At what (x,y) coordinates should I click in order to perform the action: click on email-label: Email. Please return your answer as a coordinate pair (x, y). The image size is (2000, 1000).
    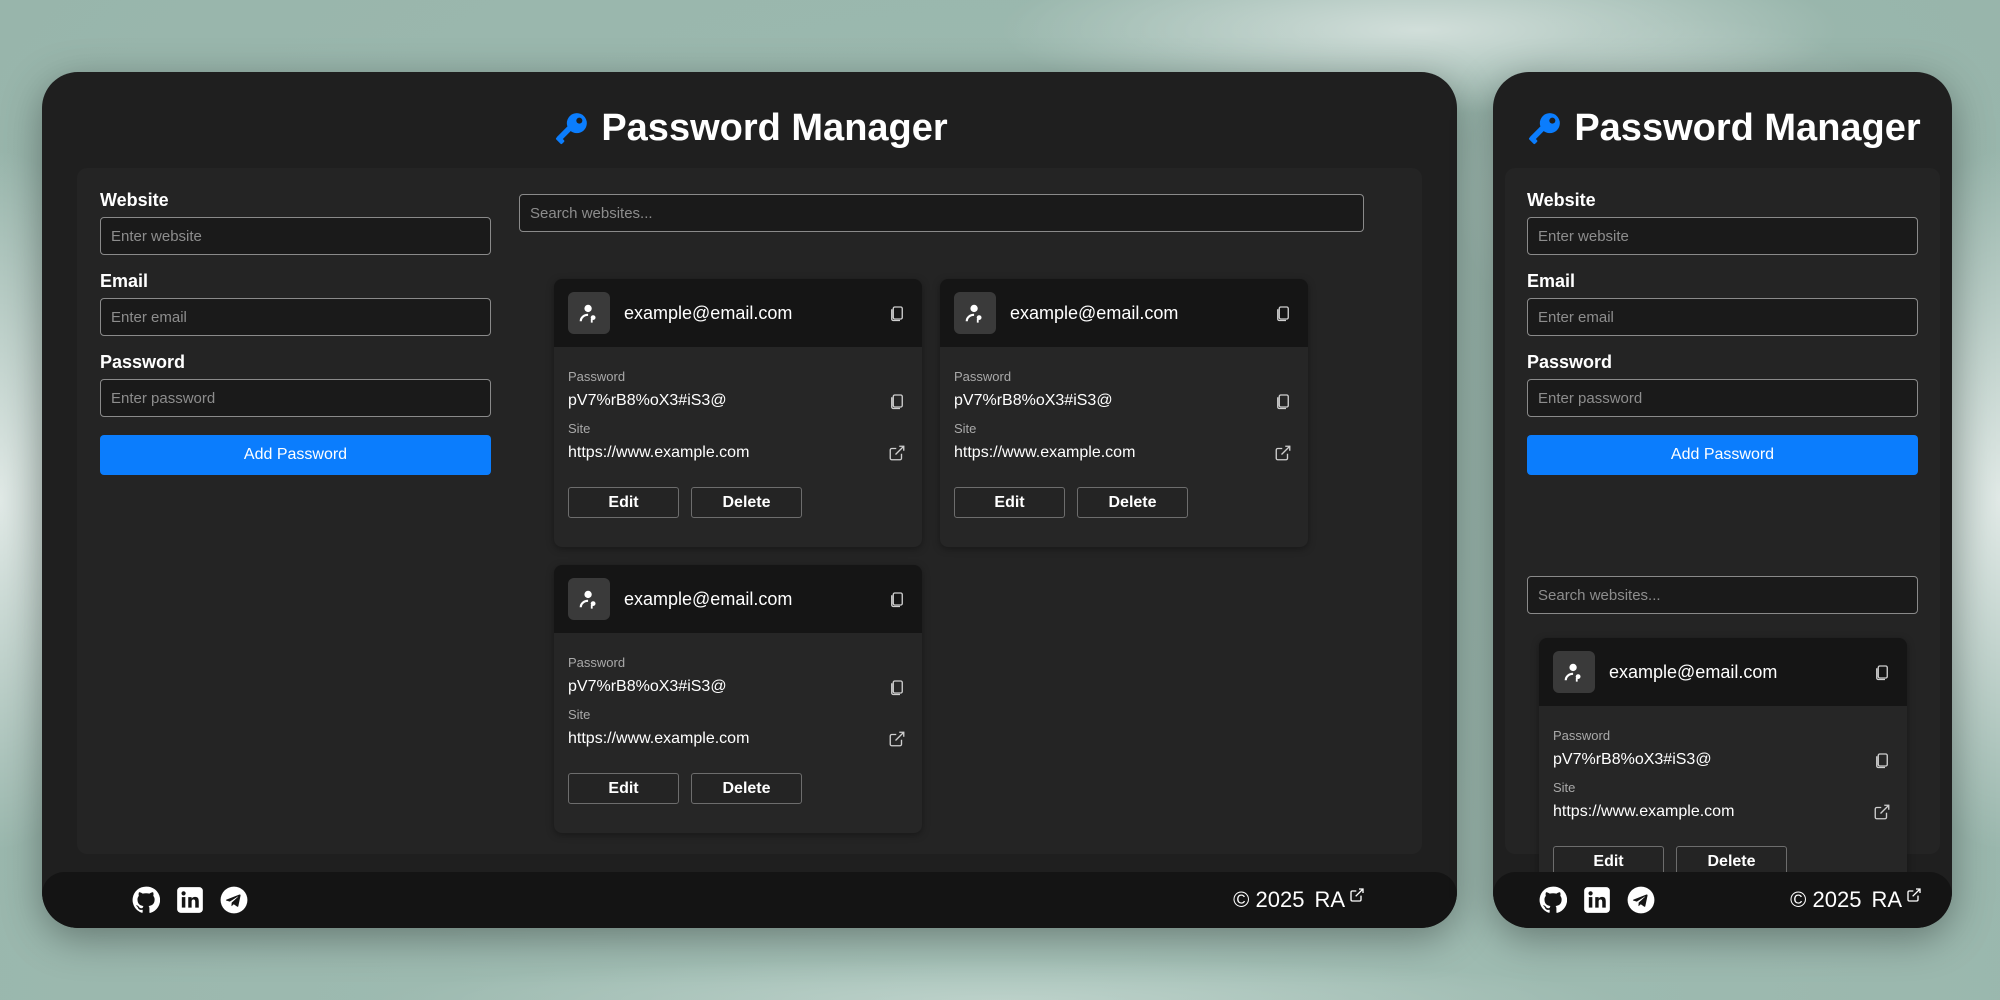
    Looking at the image, I should click on (124, 281).